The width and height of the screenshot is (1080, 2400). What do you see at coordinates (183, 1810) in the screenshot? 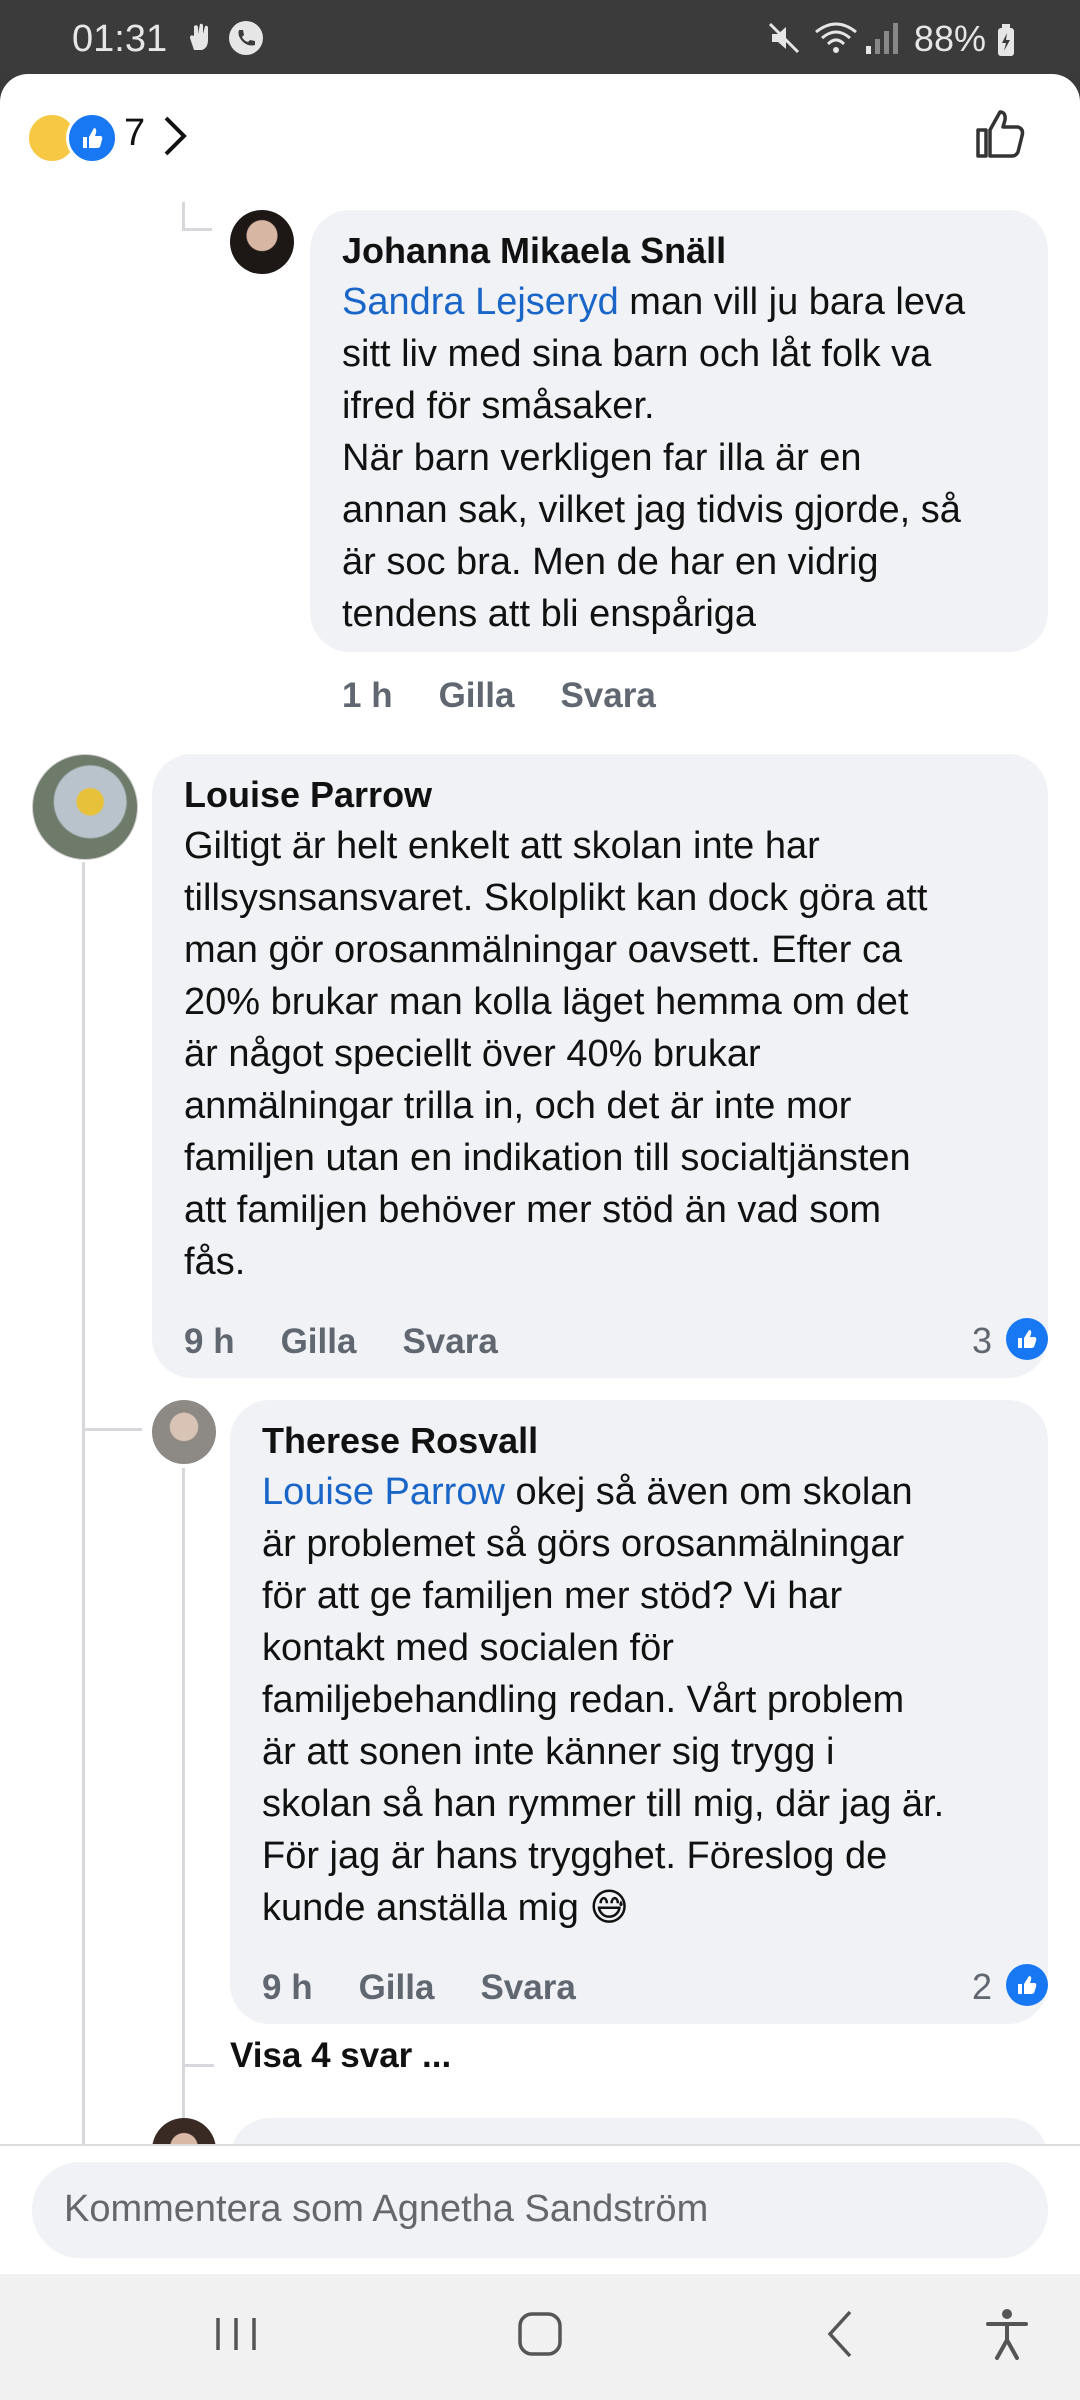
I see `thread-line-reply` at bounding box center [183, 1810].